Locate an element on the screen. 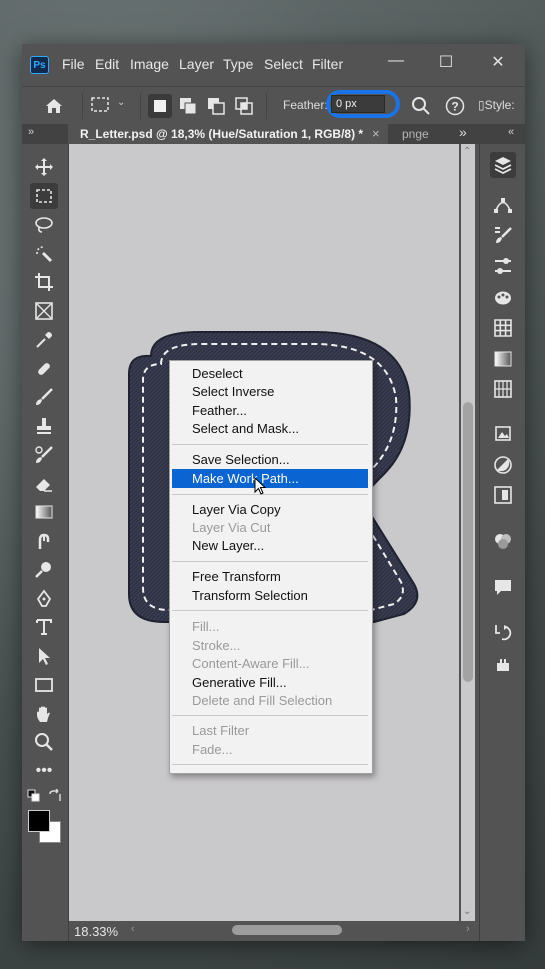  foreground-color-swatch is located at coordinates (39, 821).